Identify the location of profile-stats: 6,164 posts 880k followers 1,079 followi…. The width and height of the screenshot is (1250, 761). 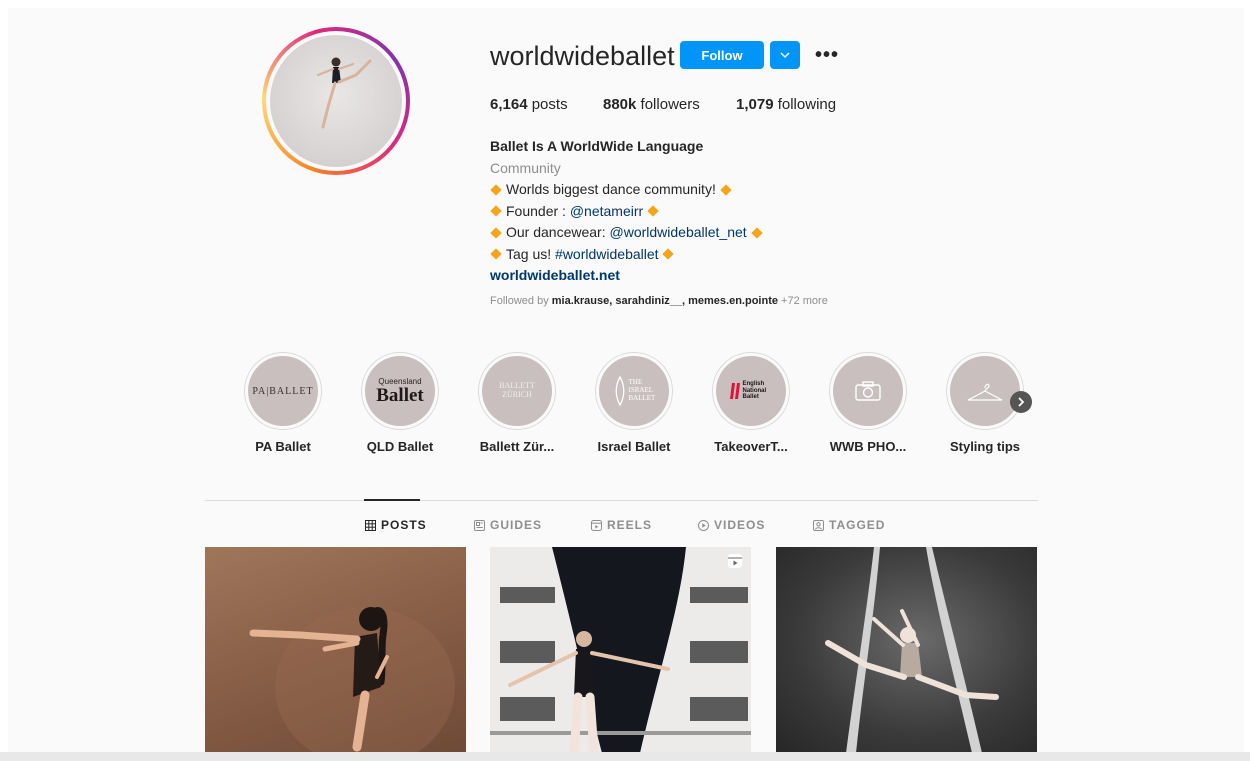
(663, 104).